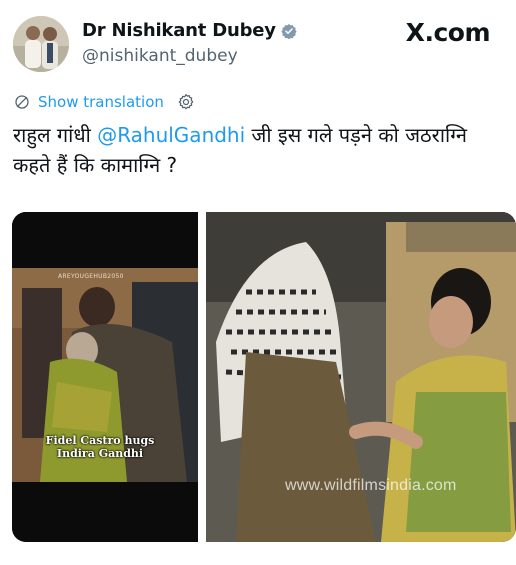  What do you see at coordinates (100, 453) in the screenshot?
I see `caption-line-2: Indira Gandhi` at bounding box center [100, 453].